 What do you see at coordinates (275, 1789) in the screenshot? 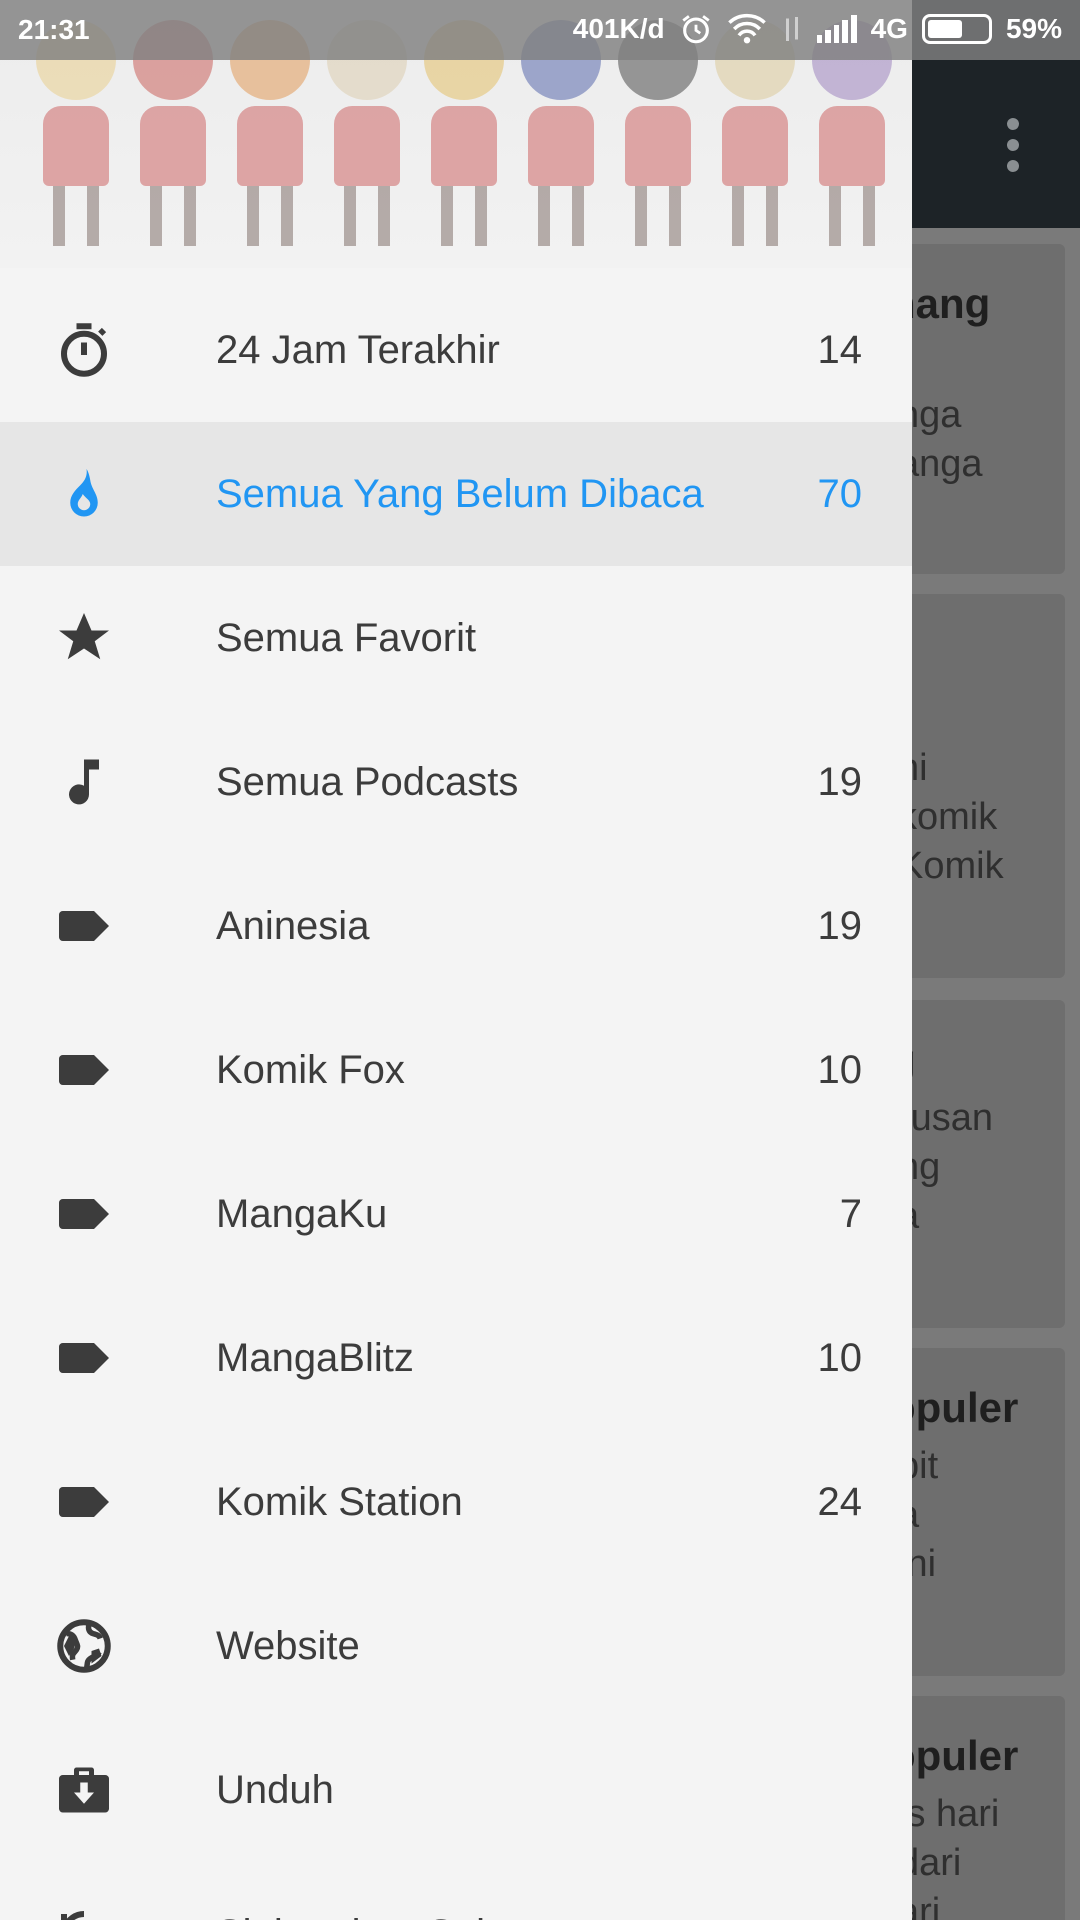
I see `drawer-item-label: Unduh` at bounding box center [275, 1789].